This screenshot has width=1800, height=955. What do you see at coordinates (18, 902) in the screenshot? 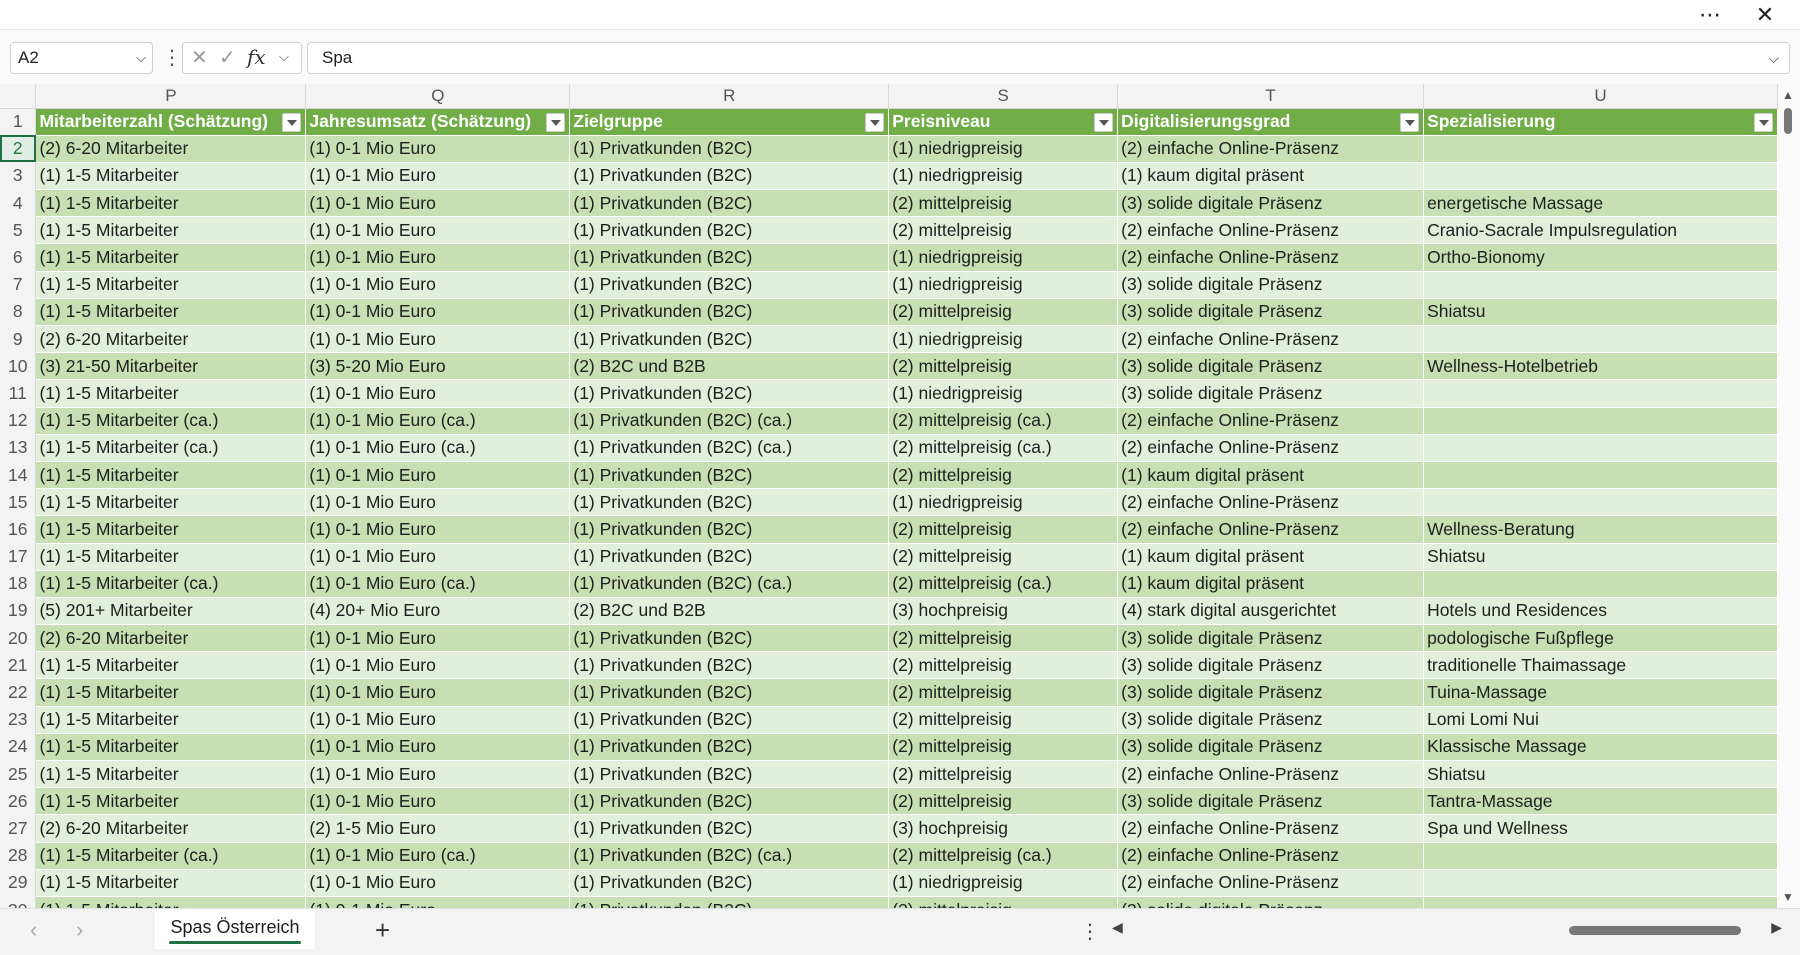
I see `row-number: 30` at bounding box center [18, 902].